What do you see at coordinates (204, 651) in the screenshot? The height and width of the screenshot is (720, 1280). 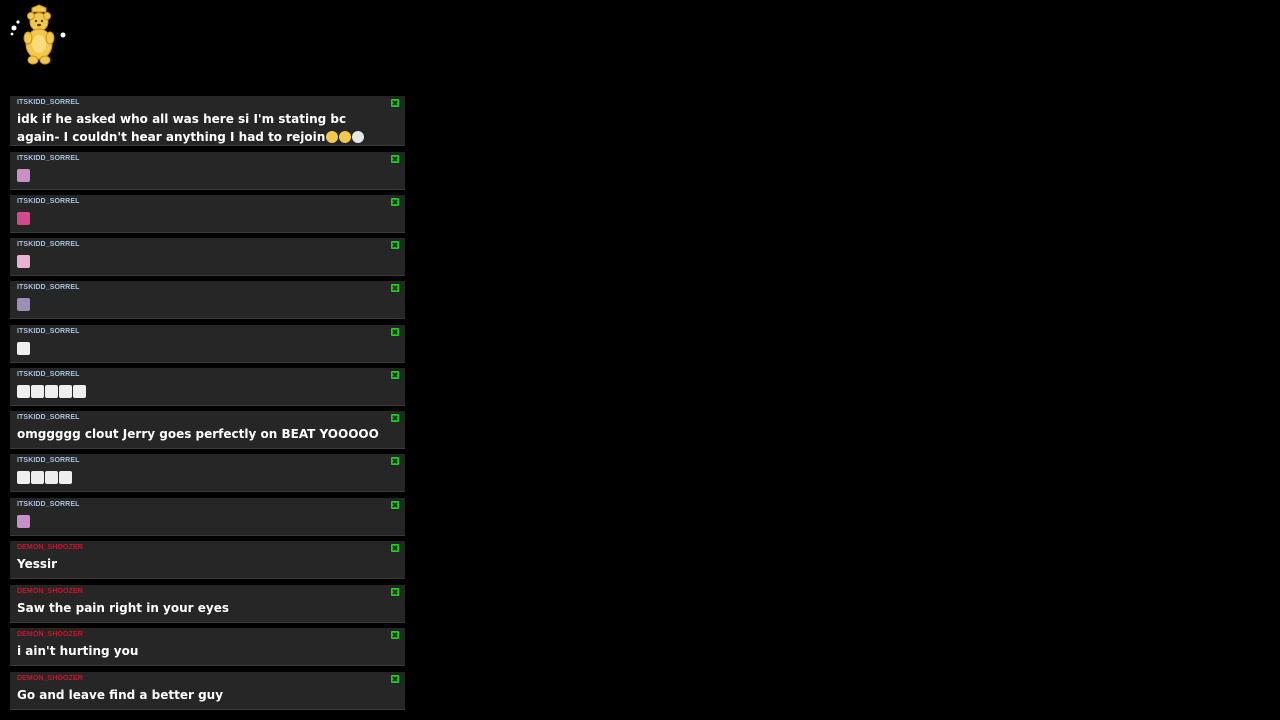 I see `chat-message-text: i ain't hurting you` at bounding box center [204, 651].